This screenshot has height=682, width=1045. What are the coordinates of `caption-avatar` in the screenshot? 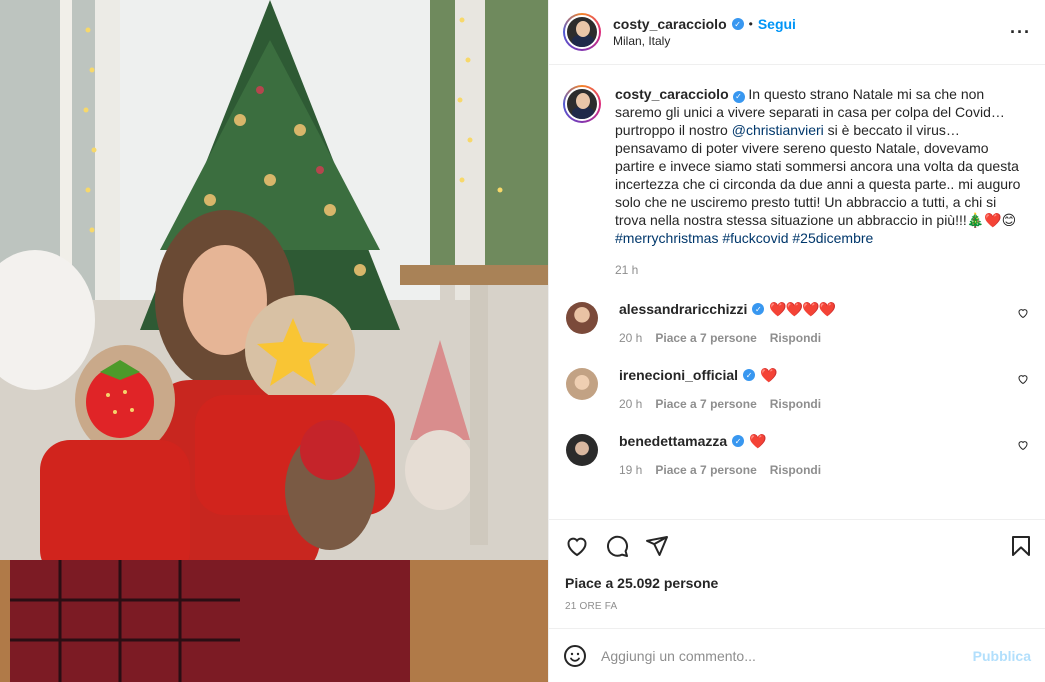 It's located at (582, 104).